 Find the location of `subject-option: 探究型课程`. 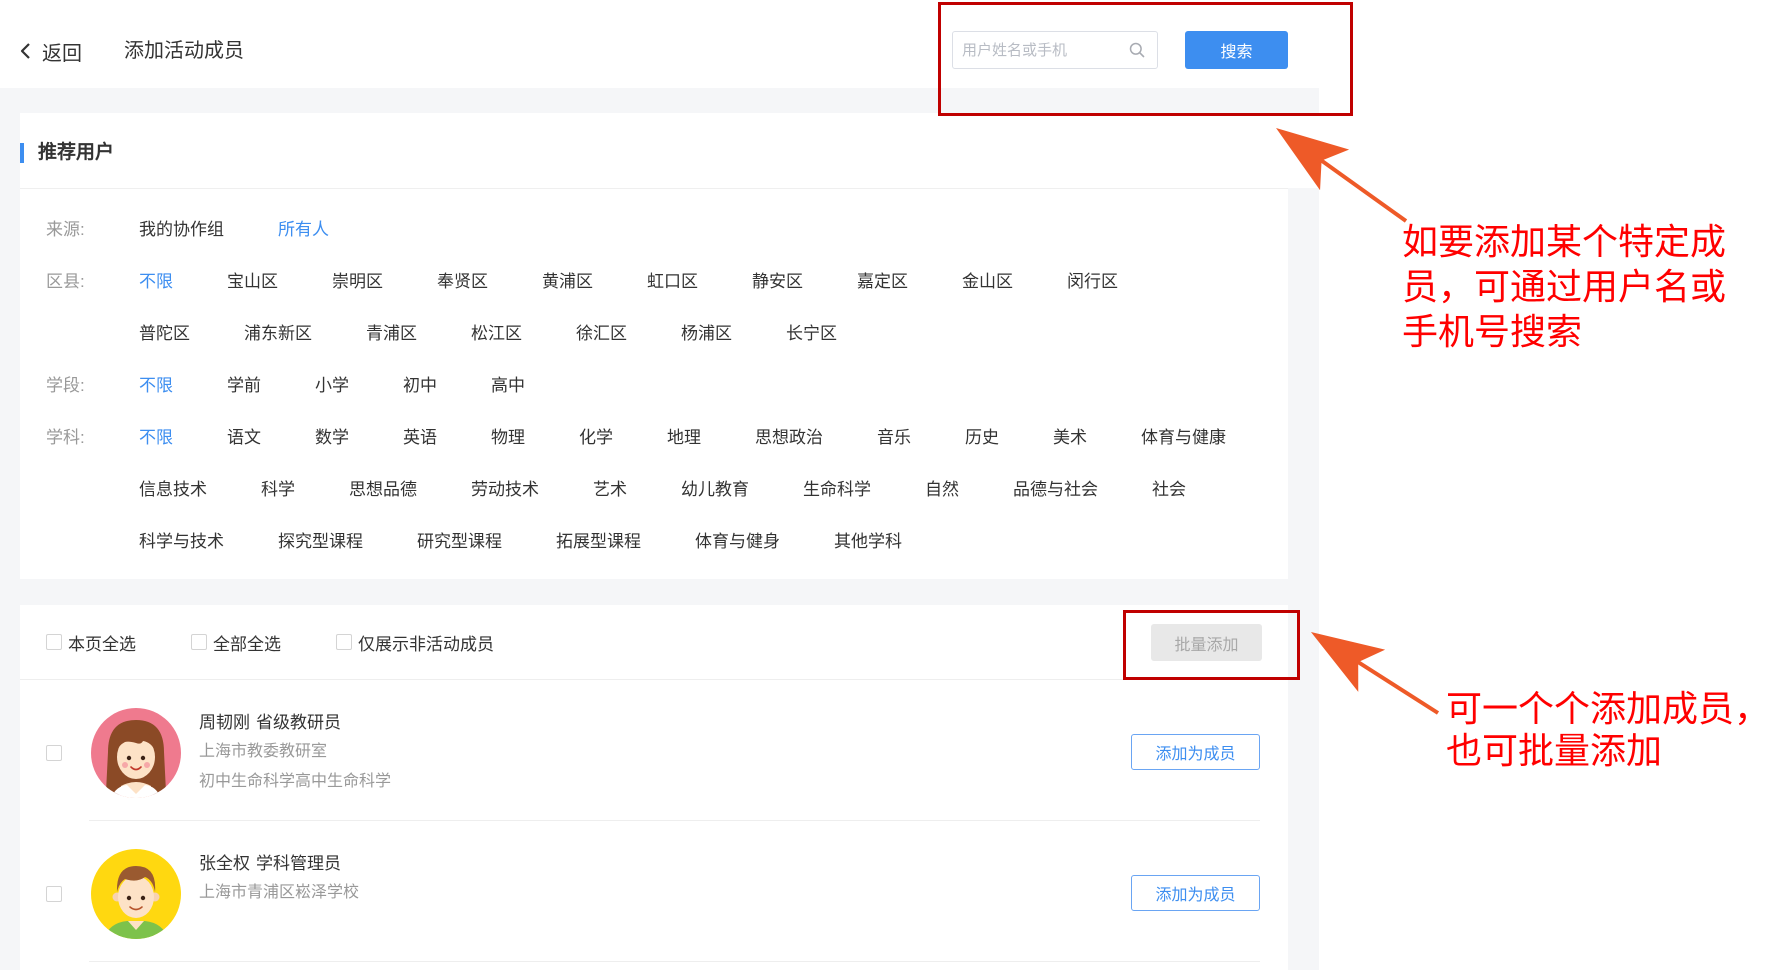

subject-option: 探究型课程 is located at coordinates (320, 542).